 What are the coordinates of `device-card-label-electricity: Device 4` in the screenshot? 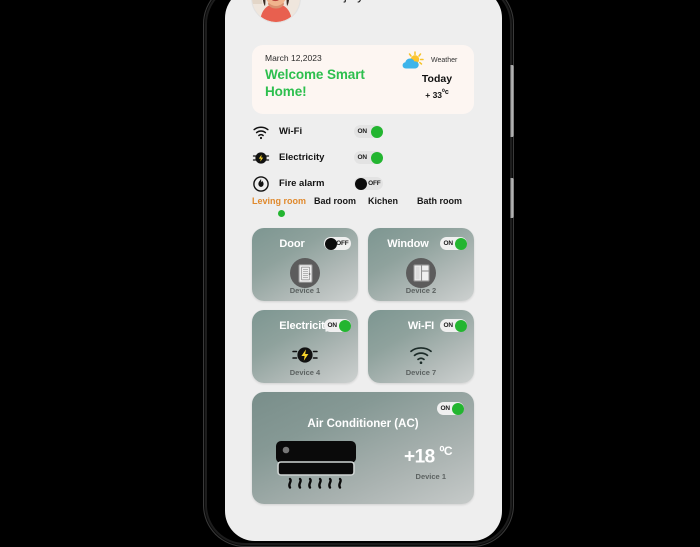 It's located at (305, 372).